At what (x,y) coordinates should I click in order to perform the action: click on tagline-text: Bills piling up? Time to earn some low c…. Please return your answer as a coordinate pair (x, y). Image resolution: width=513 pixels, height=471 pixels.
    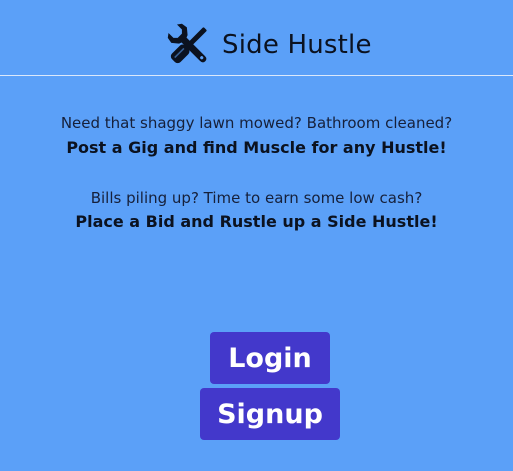
    Looking at the image, I should click on (256, 198).